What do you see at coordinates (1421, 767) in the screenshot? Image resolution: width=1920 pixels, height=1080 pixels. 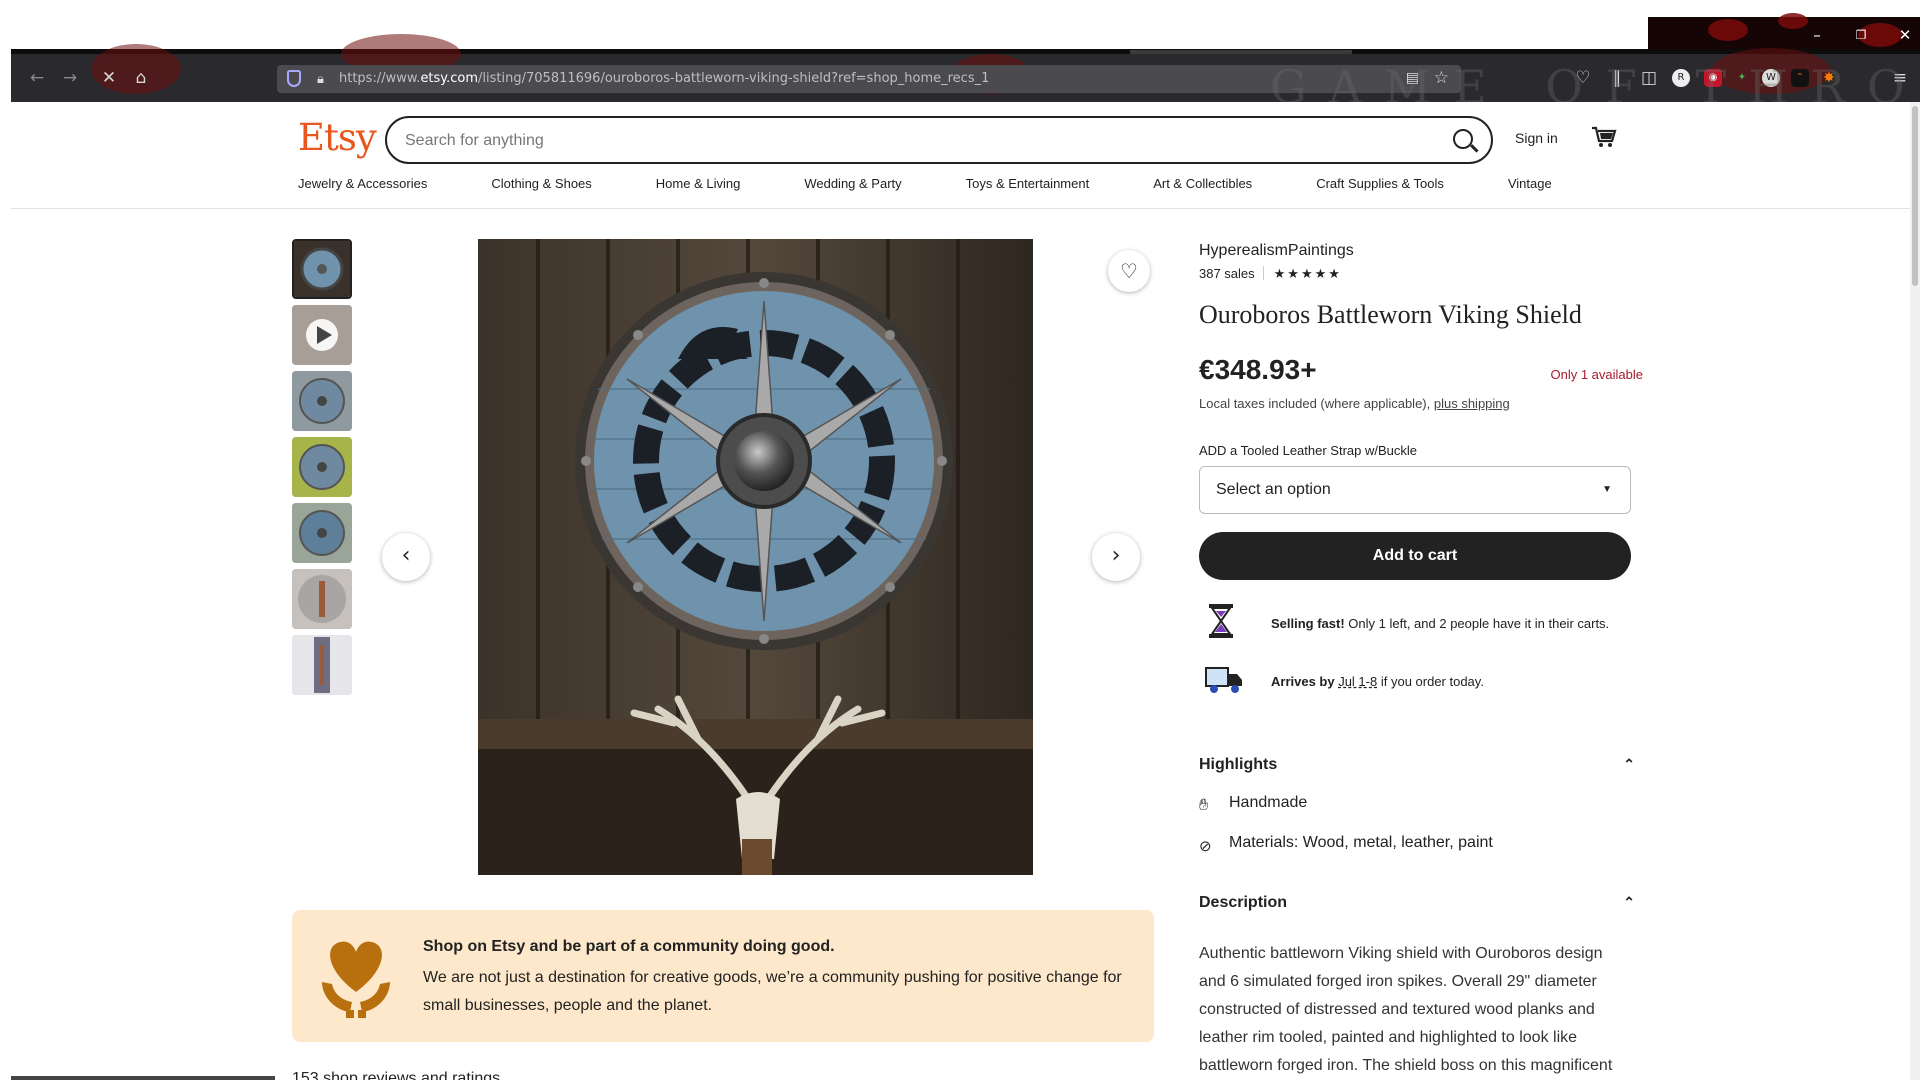 I see `highlights-header: Highlights ⌃` at bounding box center [1421, 767].